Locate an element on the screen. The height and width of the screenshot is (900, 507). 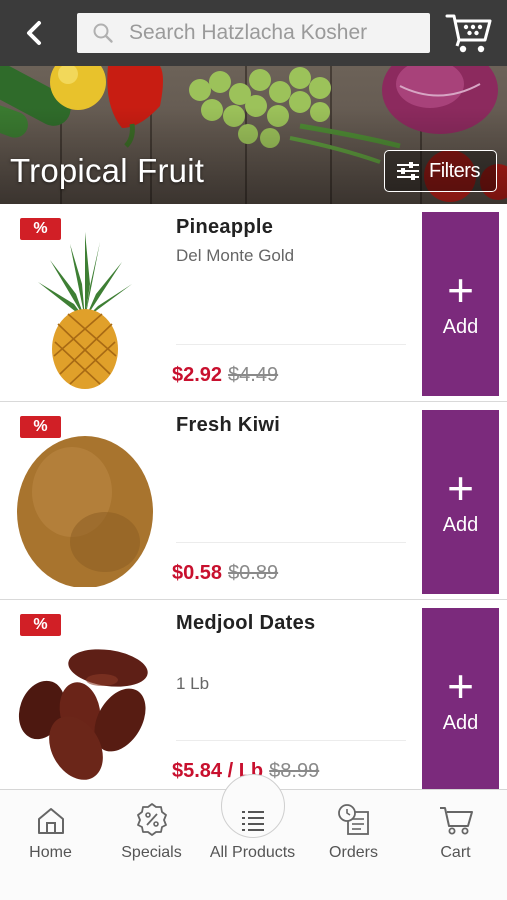
product-name: Fresh Kiwi is located at coordinates (228, 425).